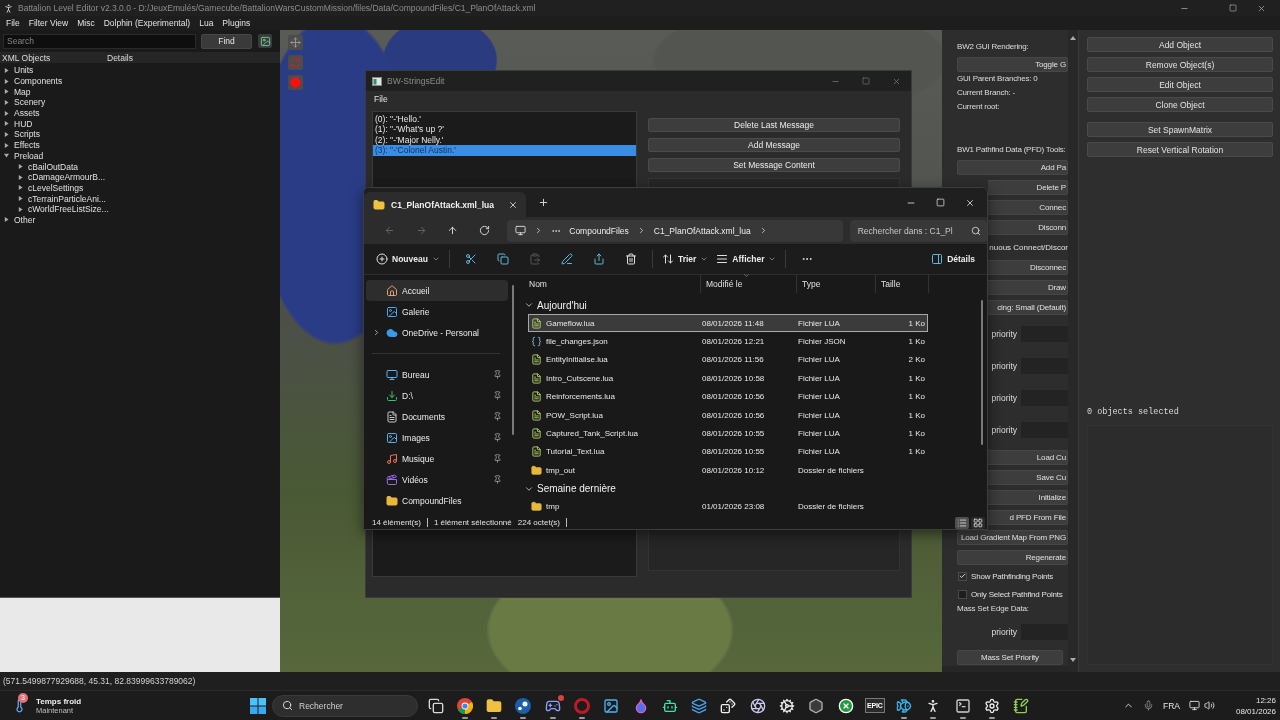 The width and height of the screenshot is (1280, 720). Describe the element at coordinates (236, 23) in the screenshot. I see `menu-item: Plugins` at that location.